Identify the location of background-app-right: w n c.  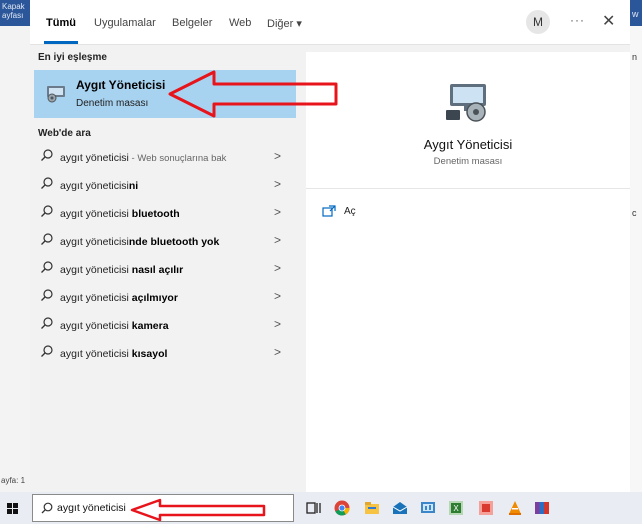
(636, 246).